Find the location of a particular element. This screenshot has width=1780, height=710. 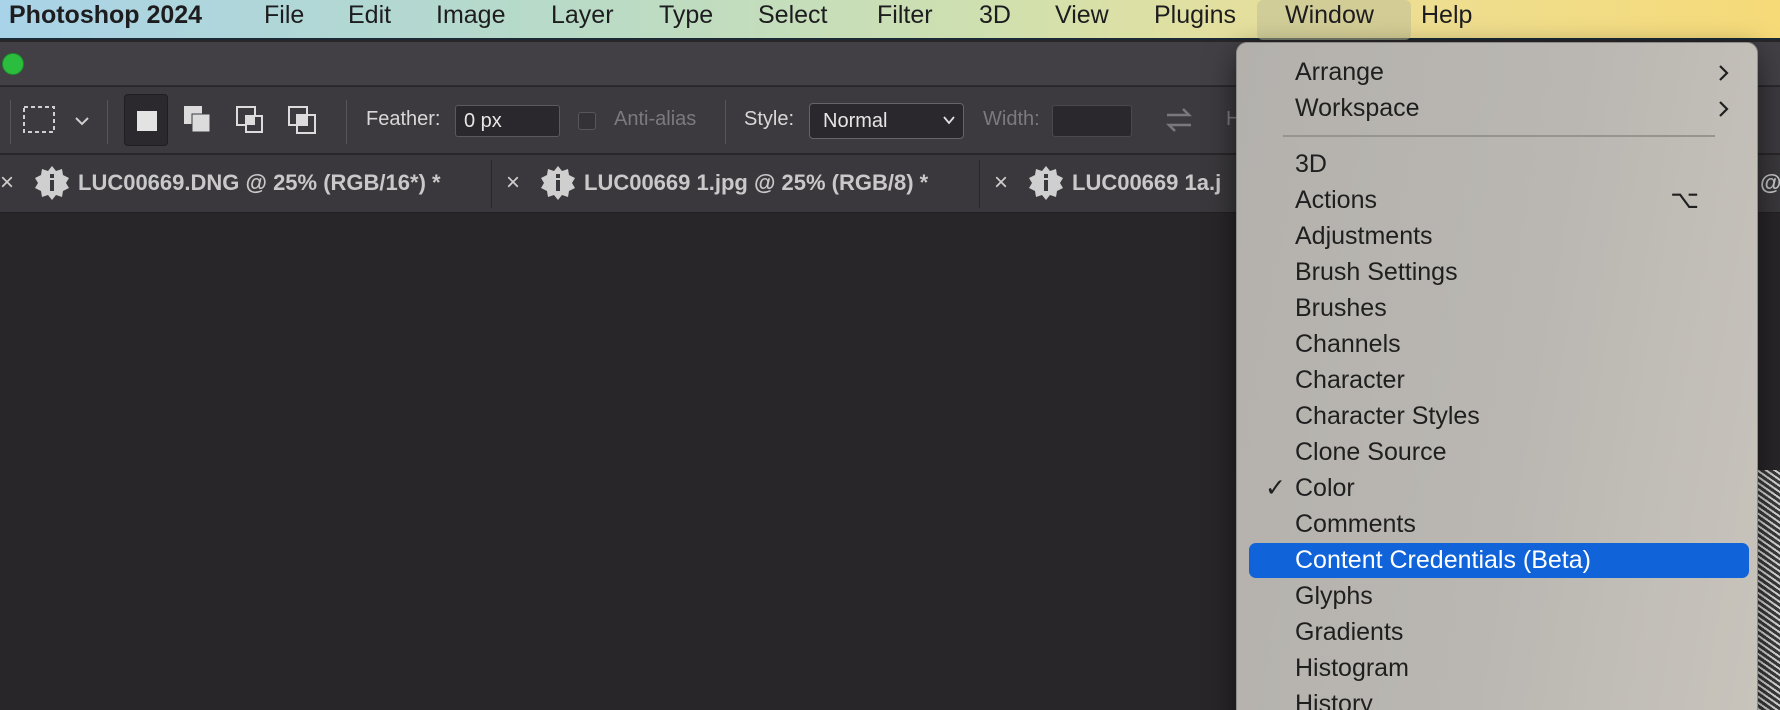

menu-item-history: History is located at coordinates (1499, 698).